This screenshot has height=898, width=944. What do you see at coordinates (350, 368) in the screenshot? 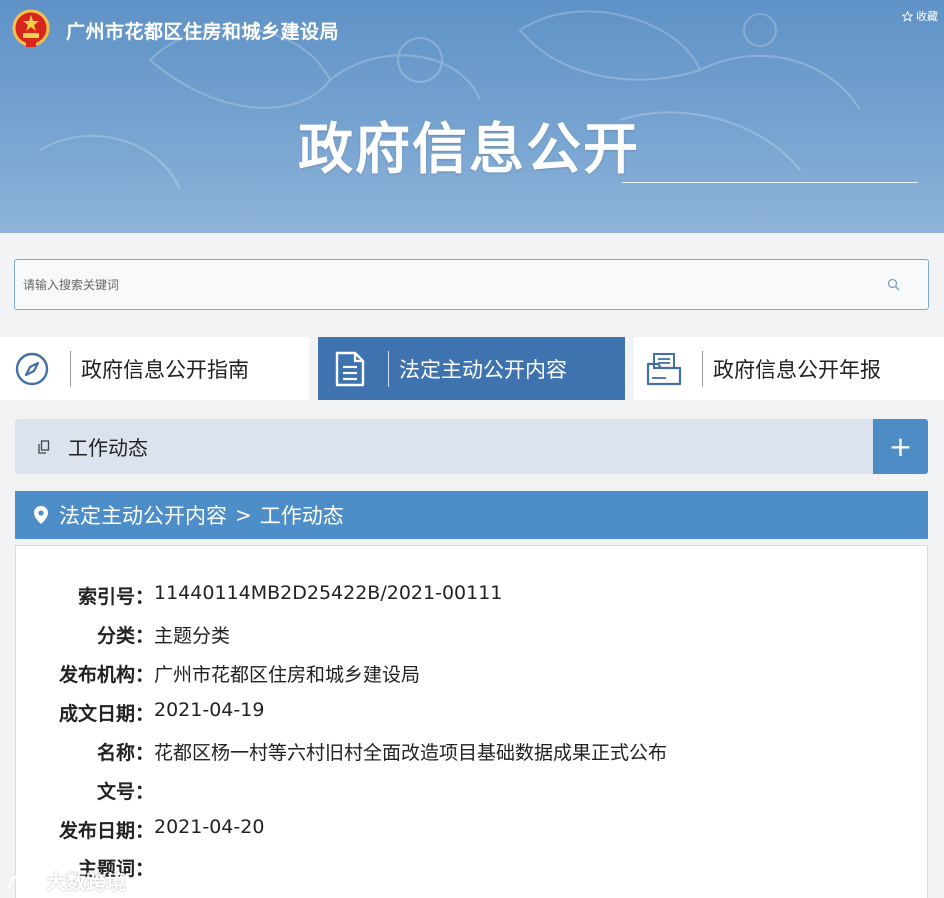
I see `document-icon` at bounding box center [350, 368].